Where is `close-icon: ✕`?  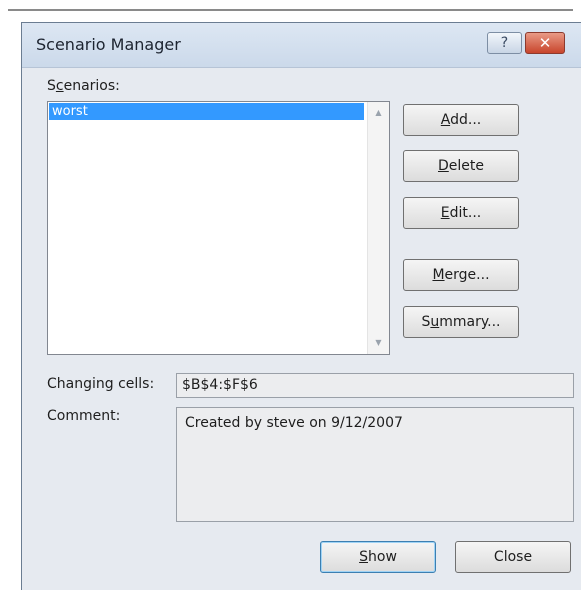
close-icon: ✕ is located at coordinates (545, 43).